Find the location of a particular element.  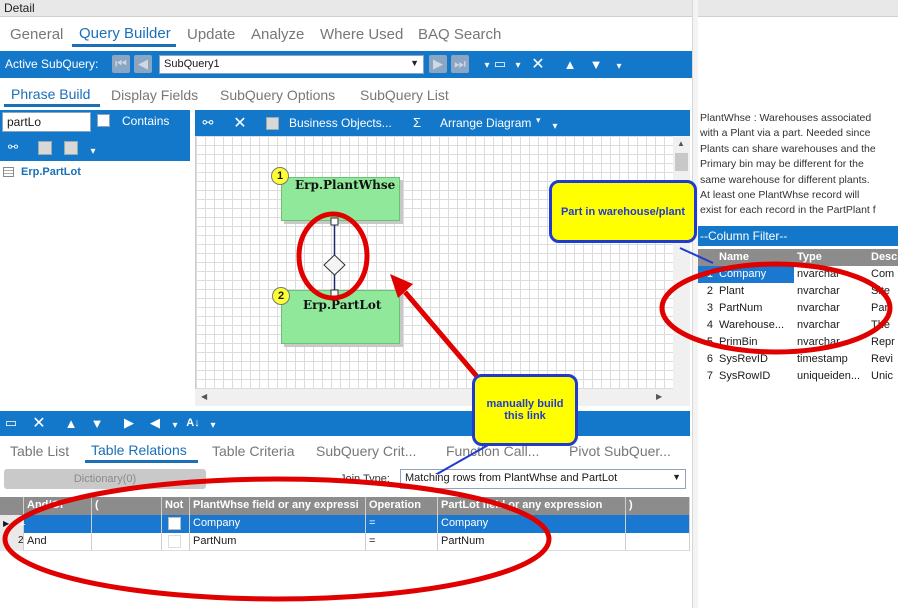

row-number: 5 is located at coordinates (709, 342).